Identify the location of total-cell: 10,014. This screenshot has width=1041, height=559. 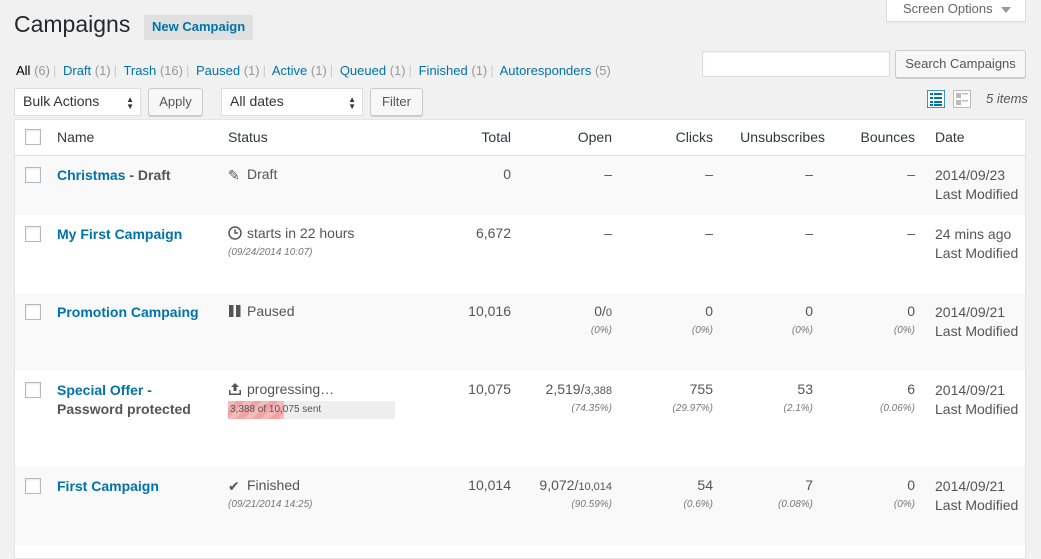
(489, 485).